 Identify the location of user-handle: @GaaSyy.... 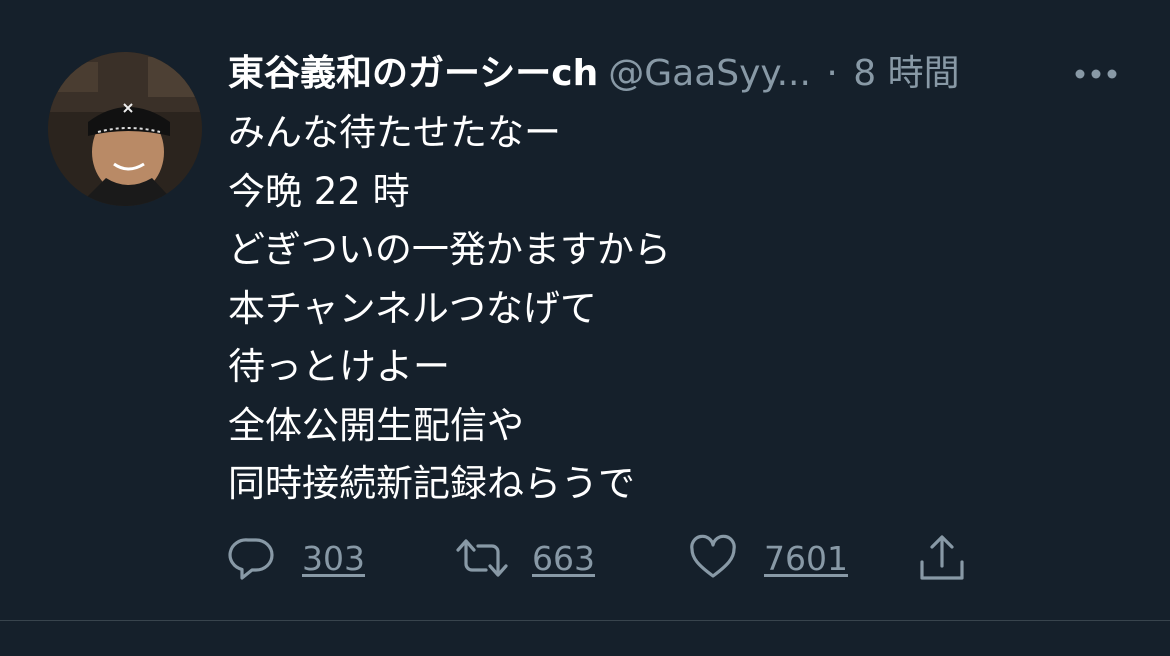
(709, 73).